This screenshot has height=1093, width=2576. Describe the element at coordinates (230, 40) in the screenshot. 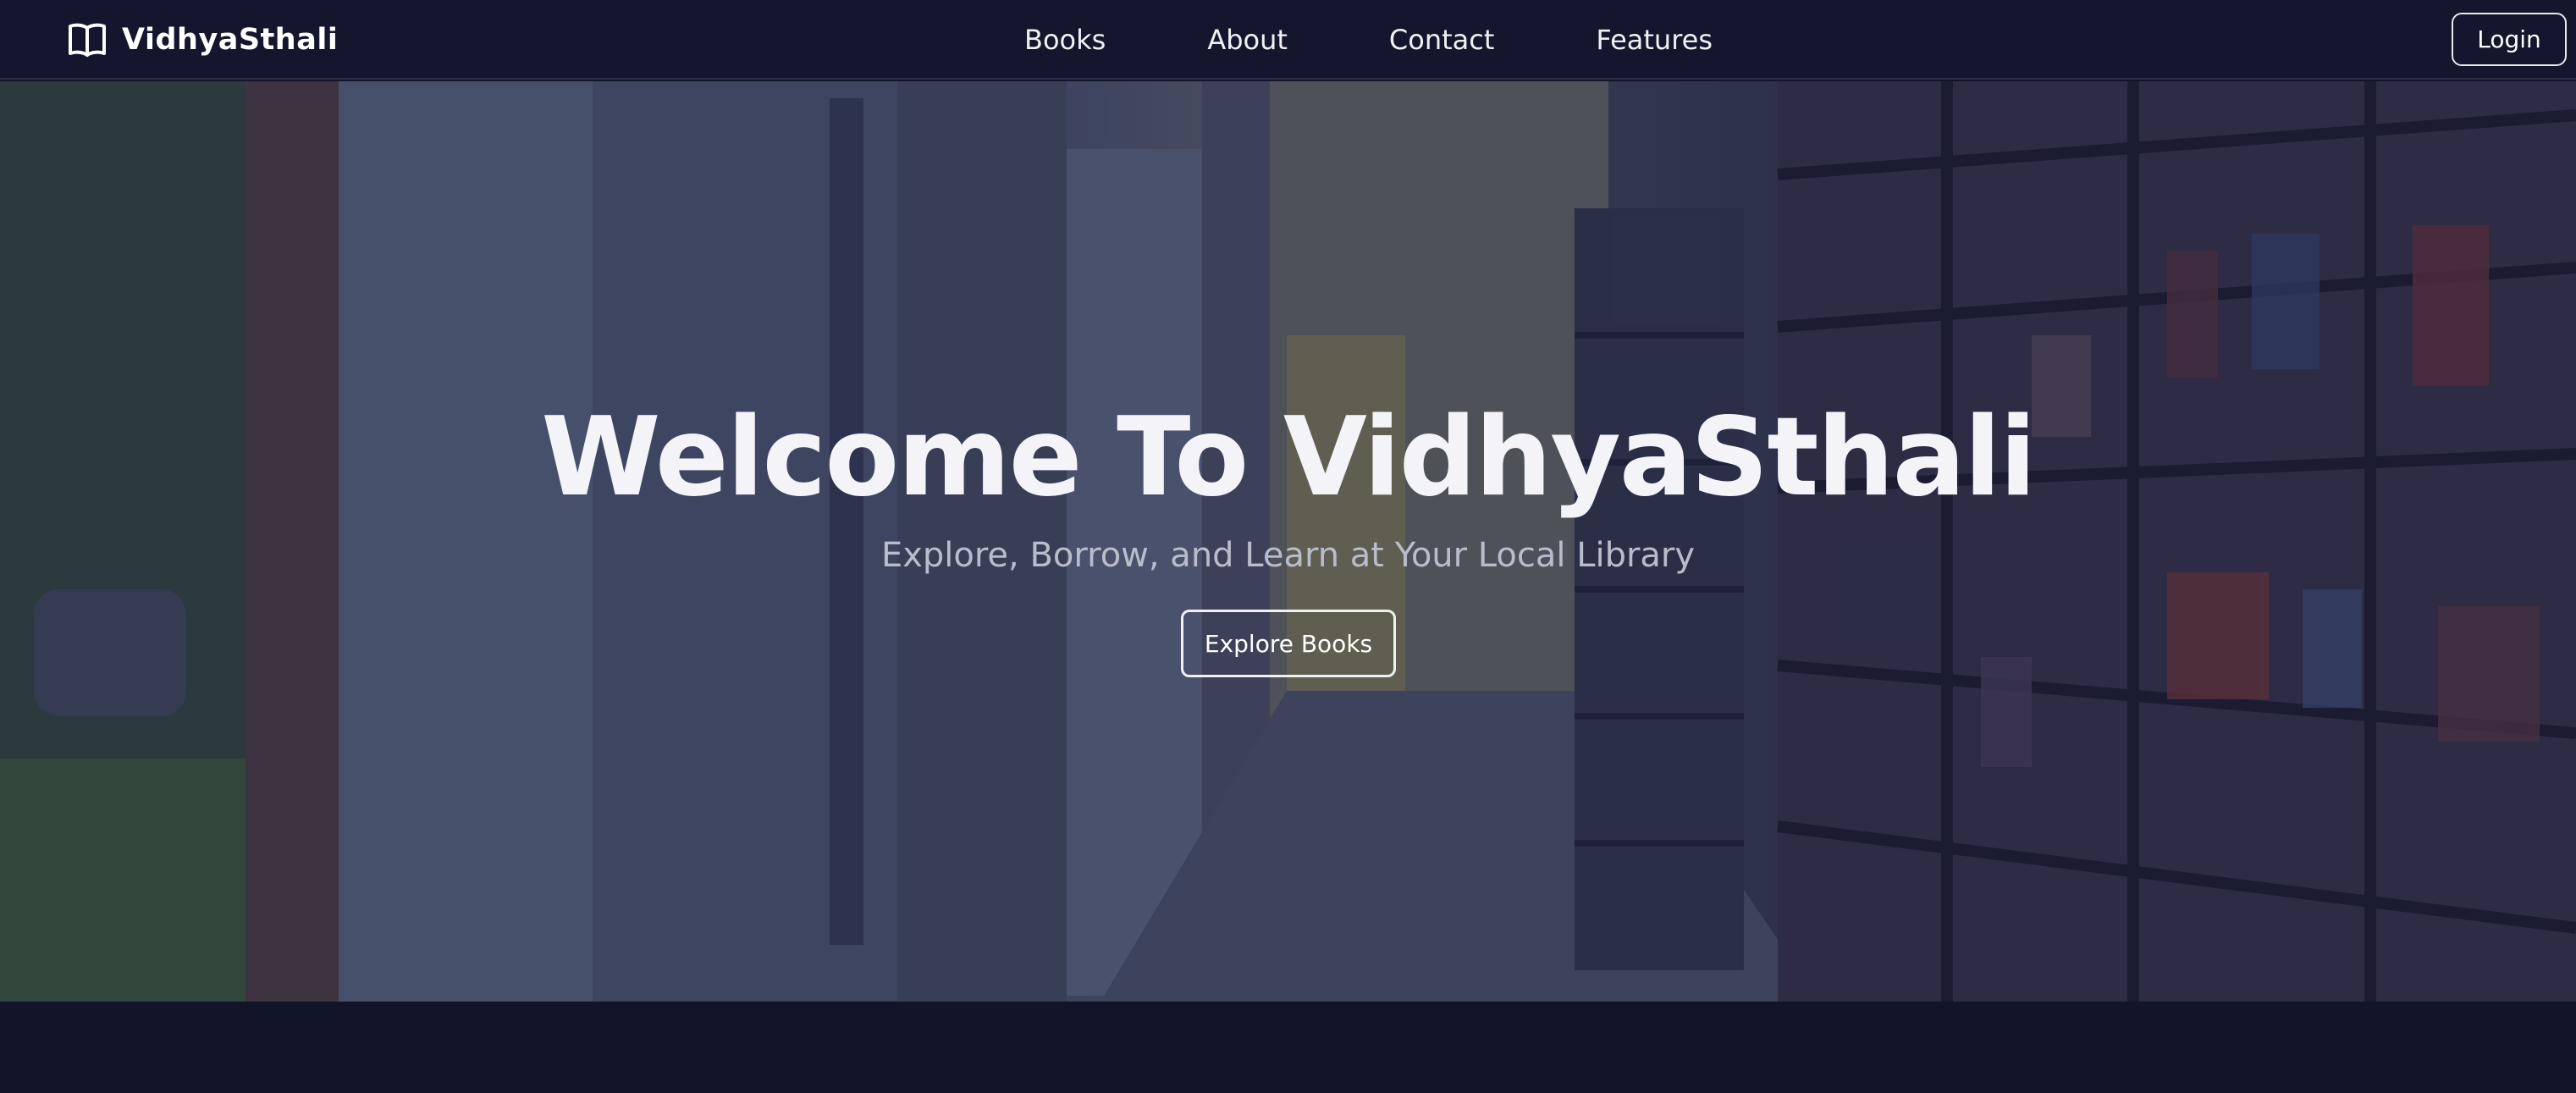

I see `brand-name: VidhyaSthali` at that location.